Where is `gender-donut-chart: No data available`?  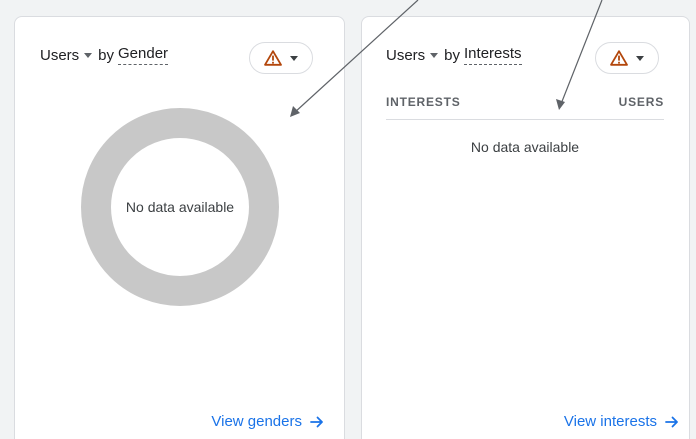 gender-donut-chart: No data available is located at coordinates (180, 207).